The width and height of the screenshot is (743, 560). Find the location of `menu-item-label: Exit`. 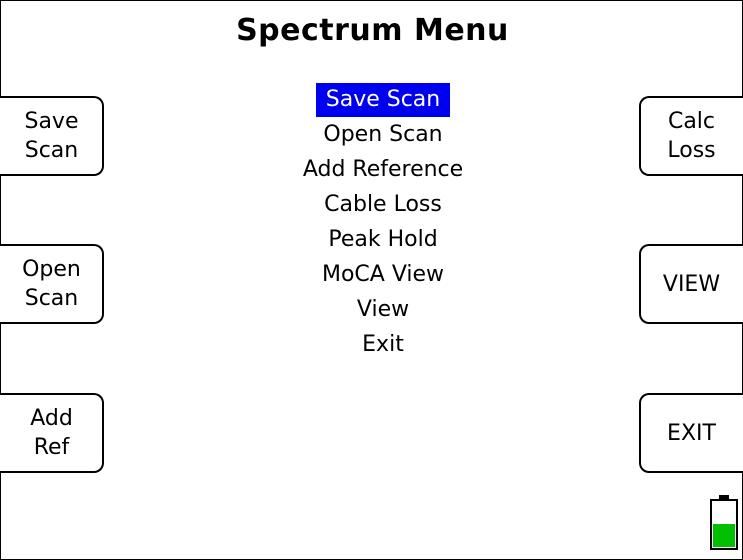

menu-item-label: Exit is located at coordinates (383, 344).